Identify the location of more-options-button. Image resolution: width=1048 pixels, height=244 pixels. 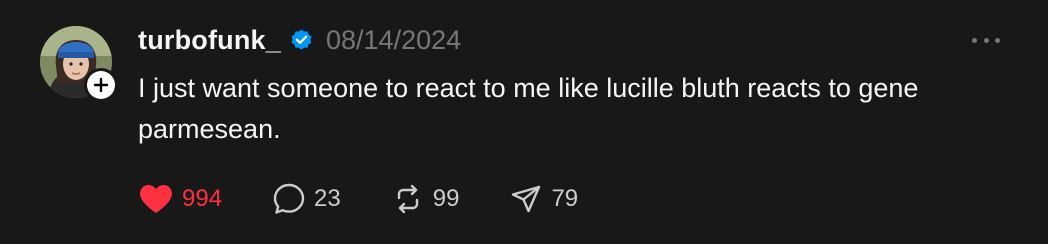
(986, 40).